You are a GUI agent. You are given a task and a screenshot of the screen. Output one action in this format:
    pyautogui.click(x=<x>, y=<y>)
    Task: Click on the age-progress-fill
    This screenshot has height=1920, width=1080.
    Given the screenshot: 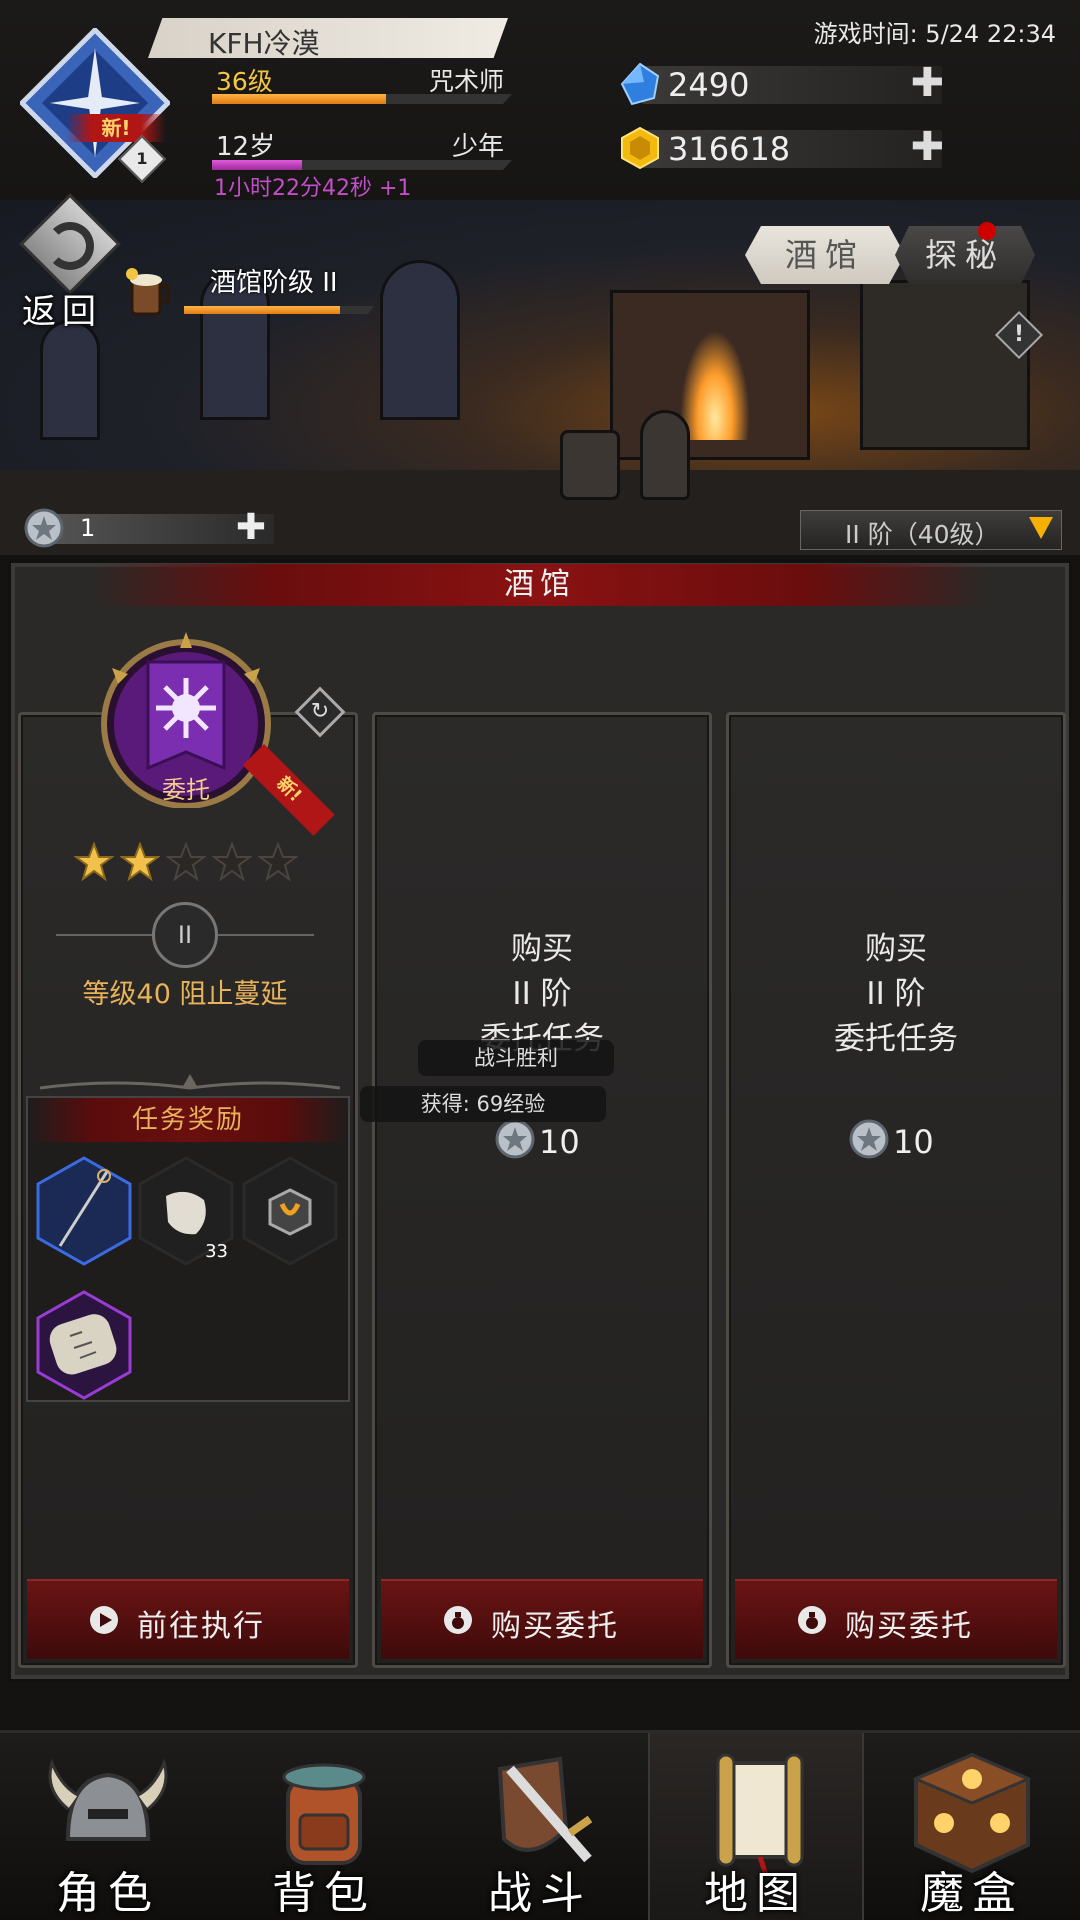 What is the action you would take?
    pyautogui.click(x=257, y=165)
    